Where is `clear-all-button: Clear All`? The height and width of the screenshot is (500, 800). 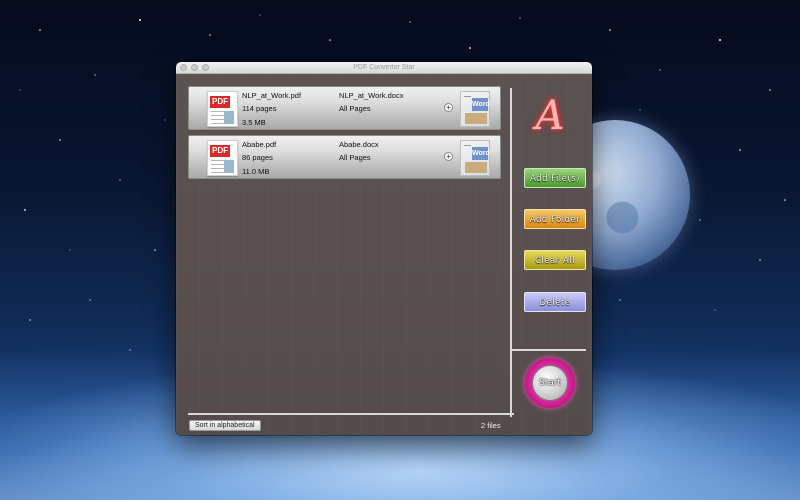 clear-all-button: Clear All is located at coordinates (555, 260).